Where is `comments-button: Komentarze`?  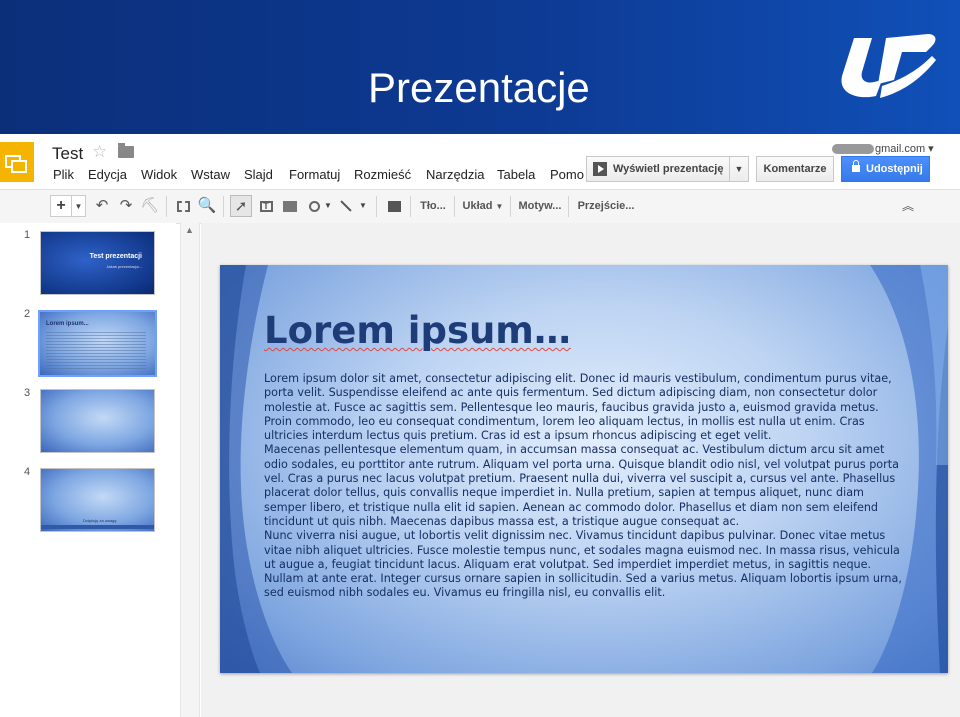
comments-button: Komentarze is located at coordinates (795, 169).